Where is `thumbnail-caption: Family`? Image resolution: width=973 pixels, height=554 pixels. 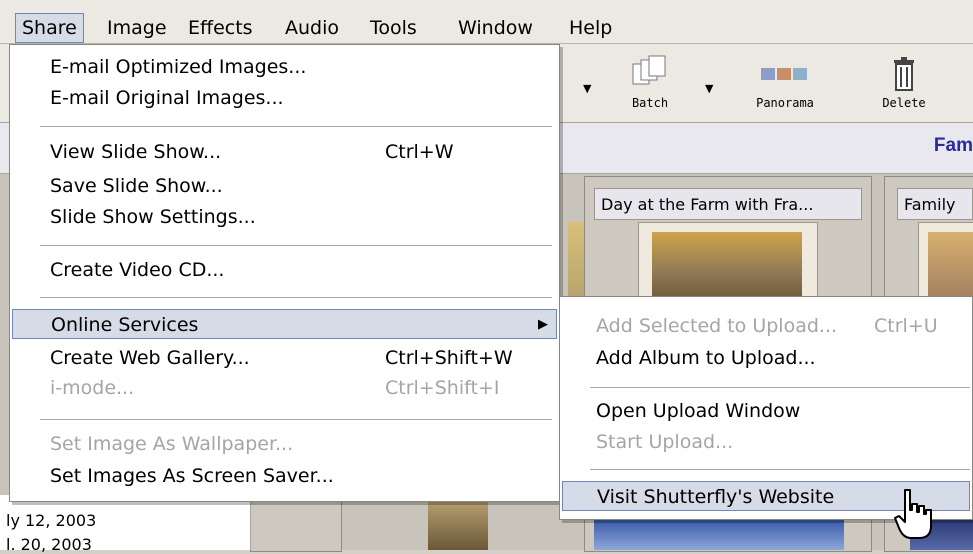
thumbnail-caption: Family is located at coordinates (935, 204).